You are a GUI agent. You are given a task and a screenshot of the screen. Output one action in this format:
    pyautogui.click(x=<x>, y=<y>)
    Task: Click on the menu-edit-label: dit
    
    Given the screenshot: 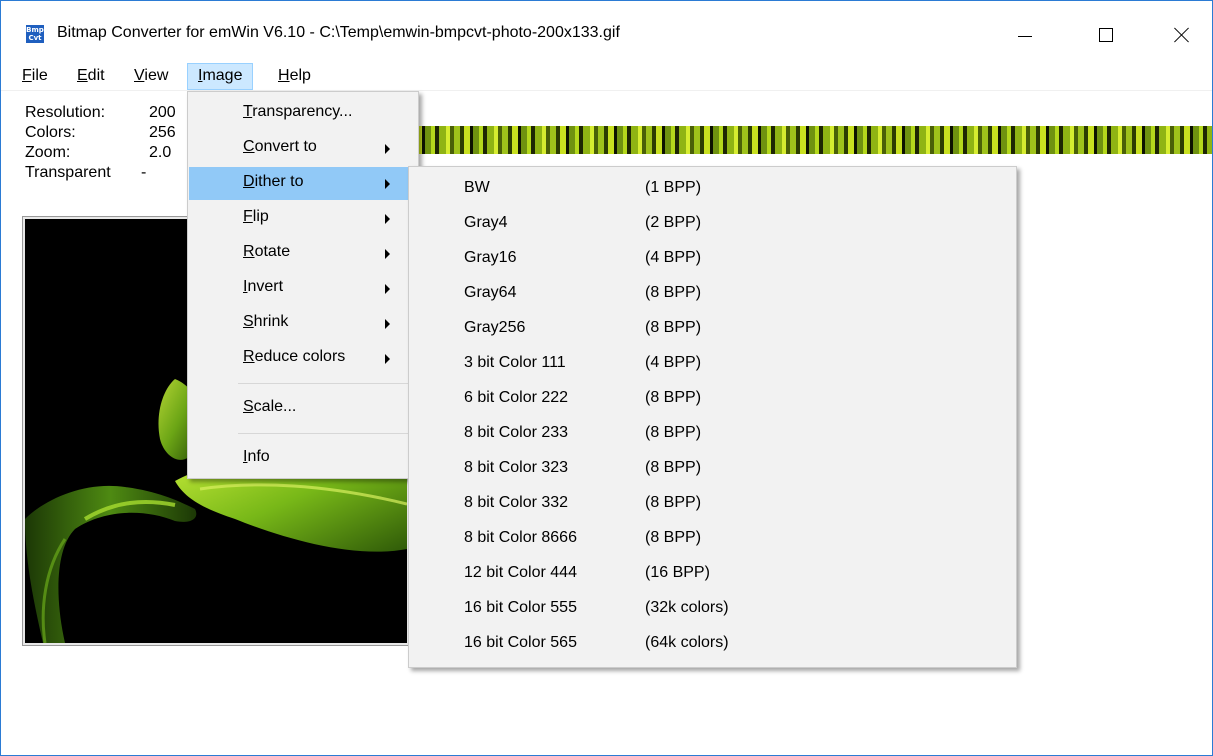 What is the action you would take?
    pyautogui.click(x=96, y=75)
    